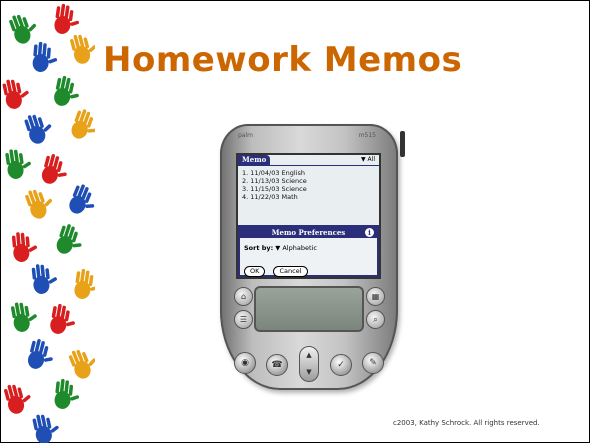 The height and width of the screenshot is (445, 592). I want to click on sort-row: Sort by: ▼ Alphabetic, so click(280, 248).